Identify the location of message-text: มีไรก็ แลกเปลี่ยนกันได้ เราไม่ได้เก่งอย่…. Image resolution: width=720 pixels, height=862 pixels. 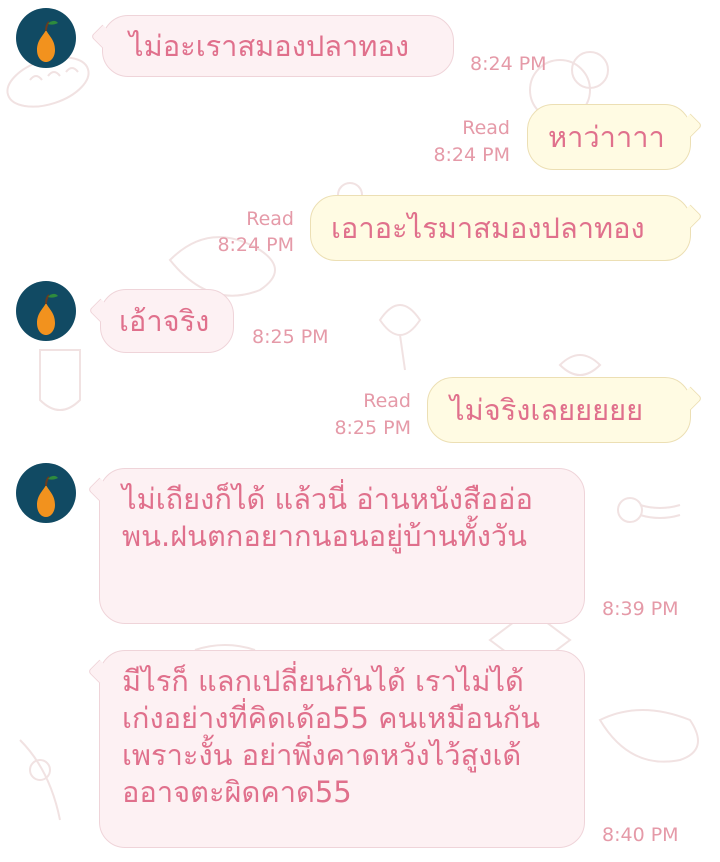
(331, 736).